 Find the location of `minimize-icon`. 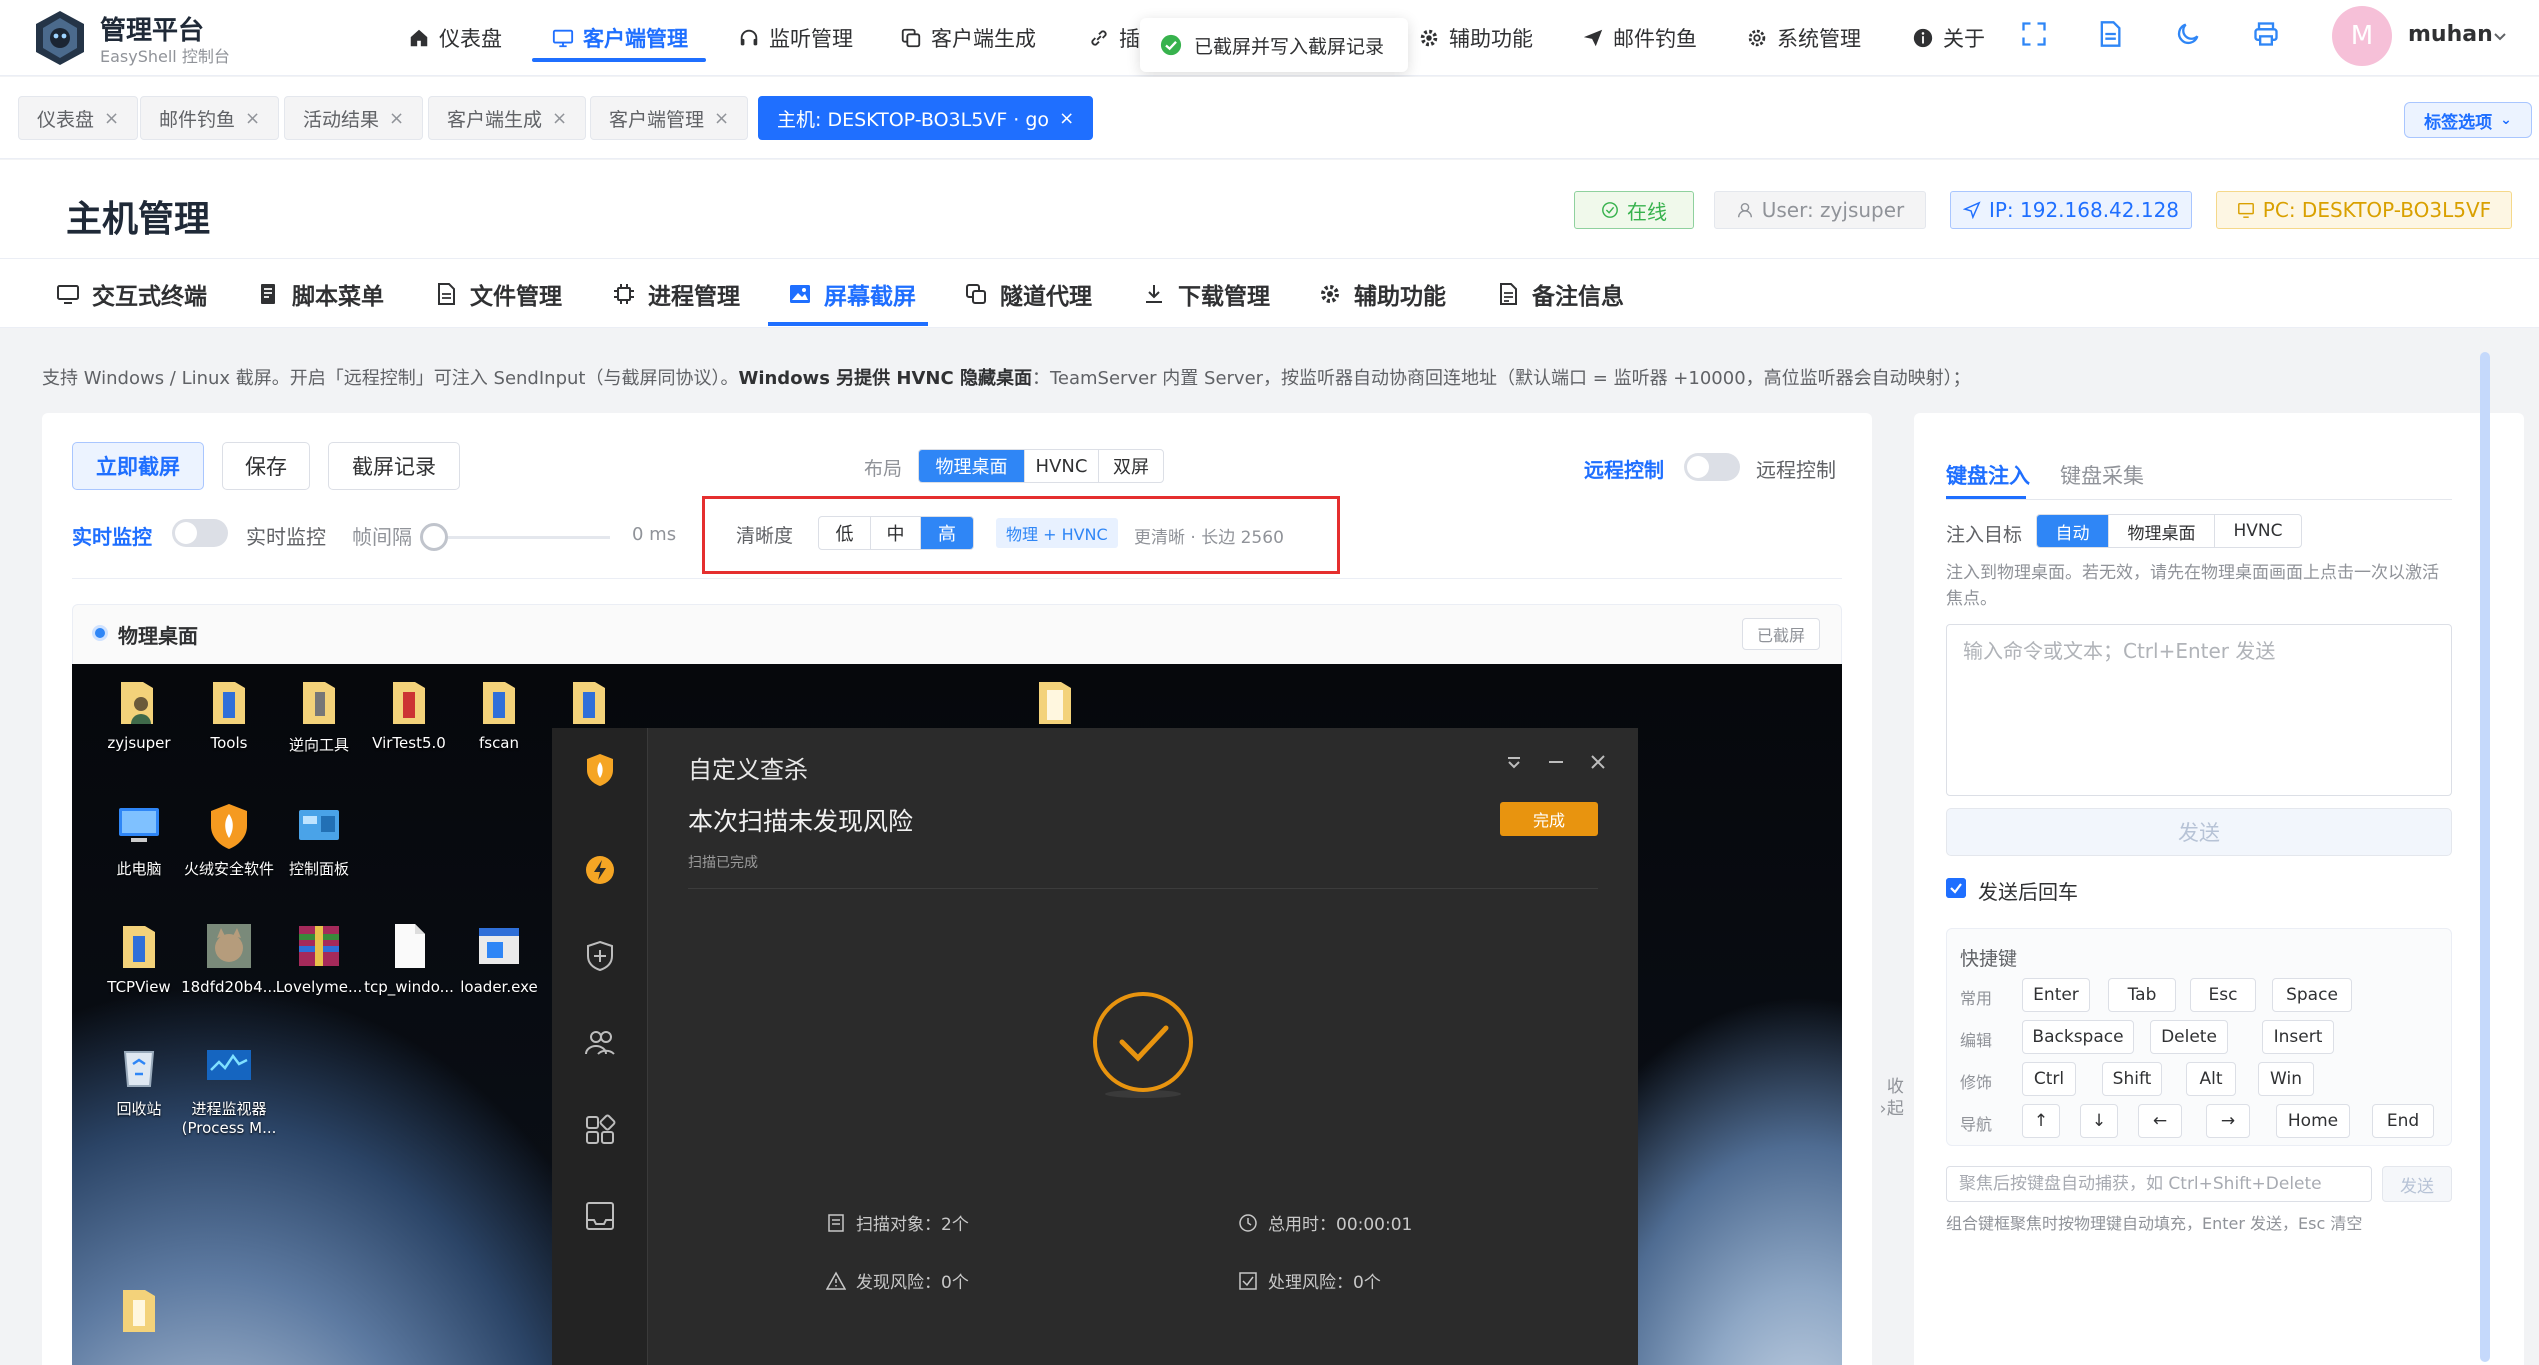

minimize-icon is located at coordinates (1556, 762).